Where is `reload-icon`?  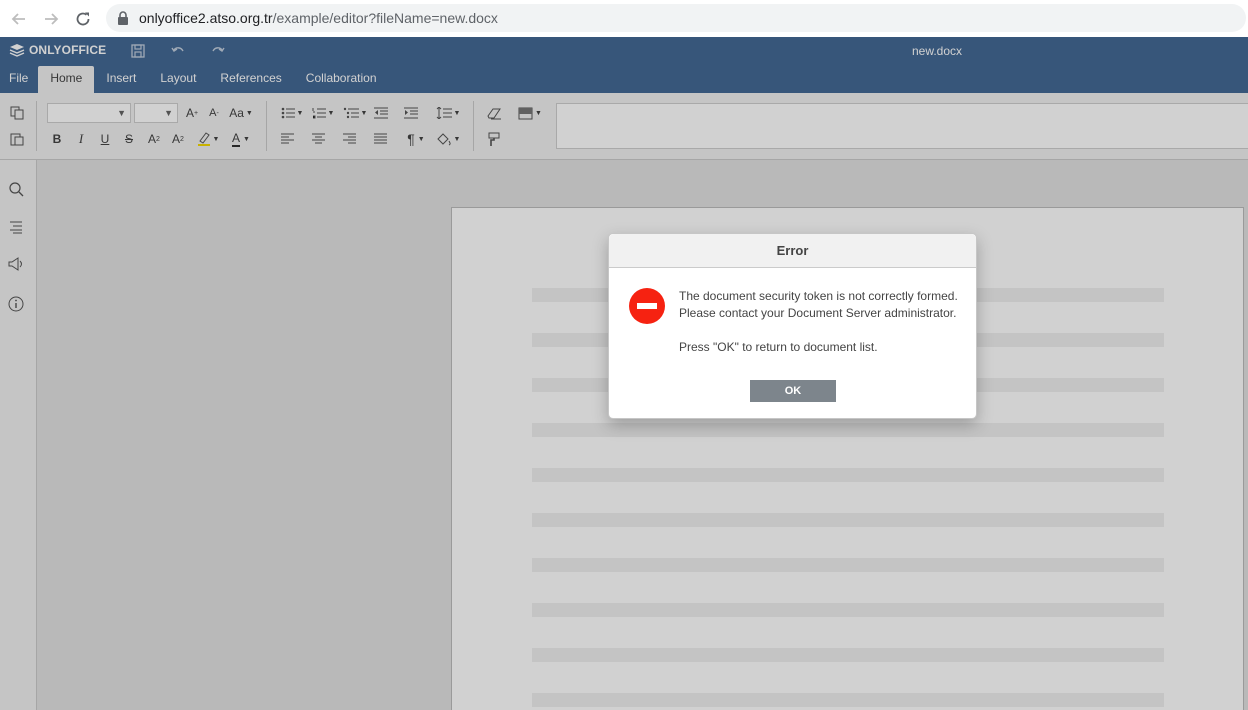
reload-icon is located at coordinates (83, 19).